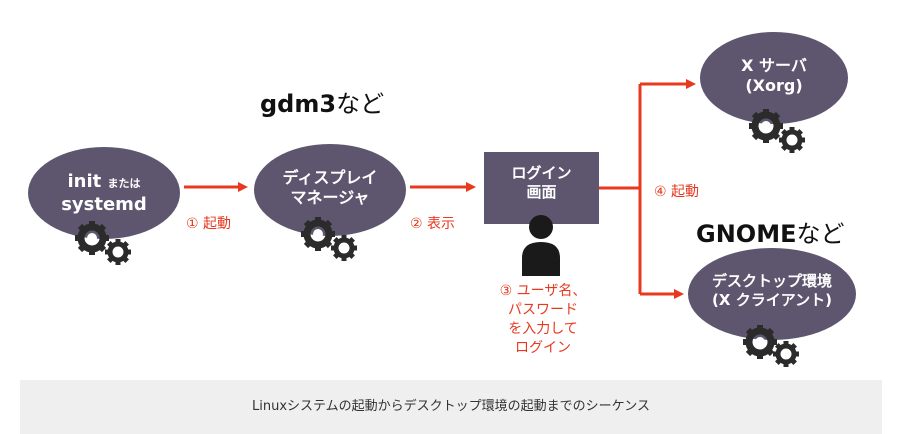  What do you see at coordinates (541, 245) in the screenshot?
I see `user-icon` at bounding box center [541, 245].